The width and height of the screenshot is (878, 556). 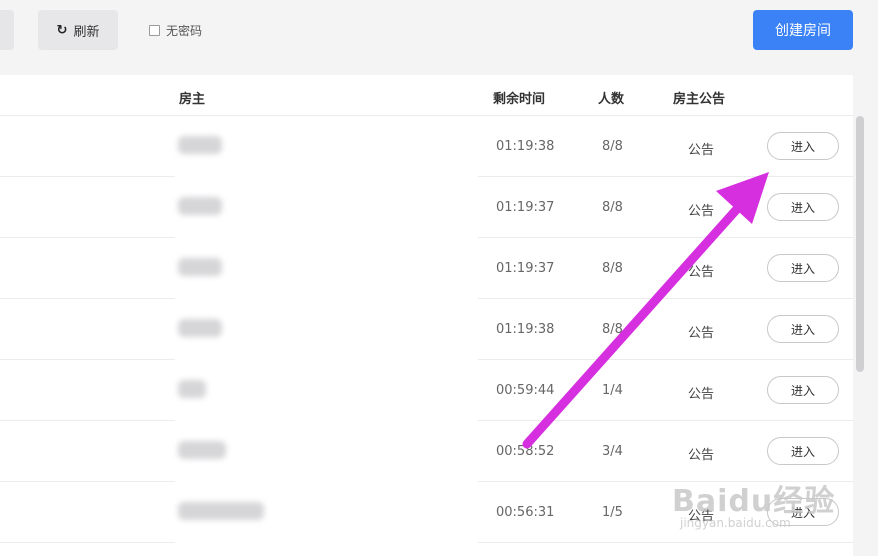 What do you see at coordinates (525, 390) in the screenshot?
I see `remaining-time: 00:59:44` at bounding box center [525, 390].